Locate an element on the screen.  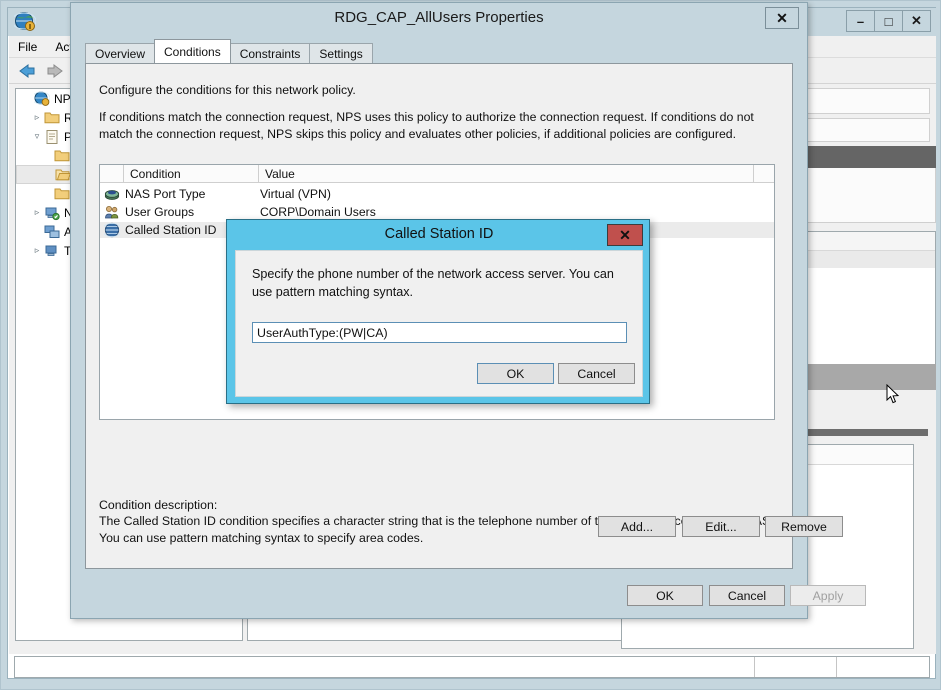
menu-file: File is located at coordinates (27, 47).